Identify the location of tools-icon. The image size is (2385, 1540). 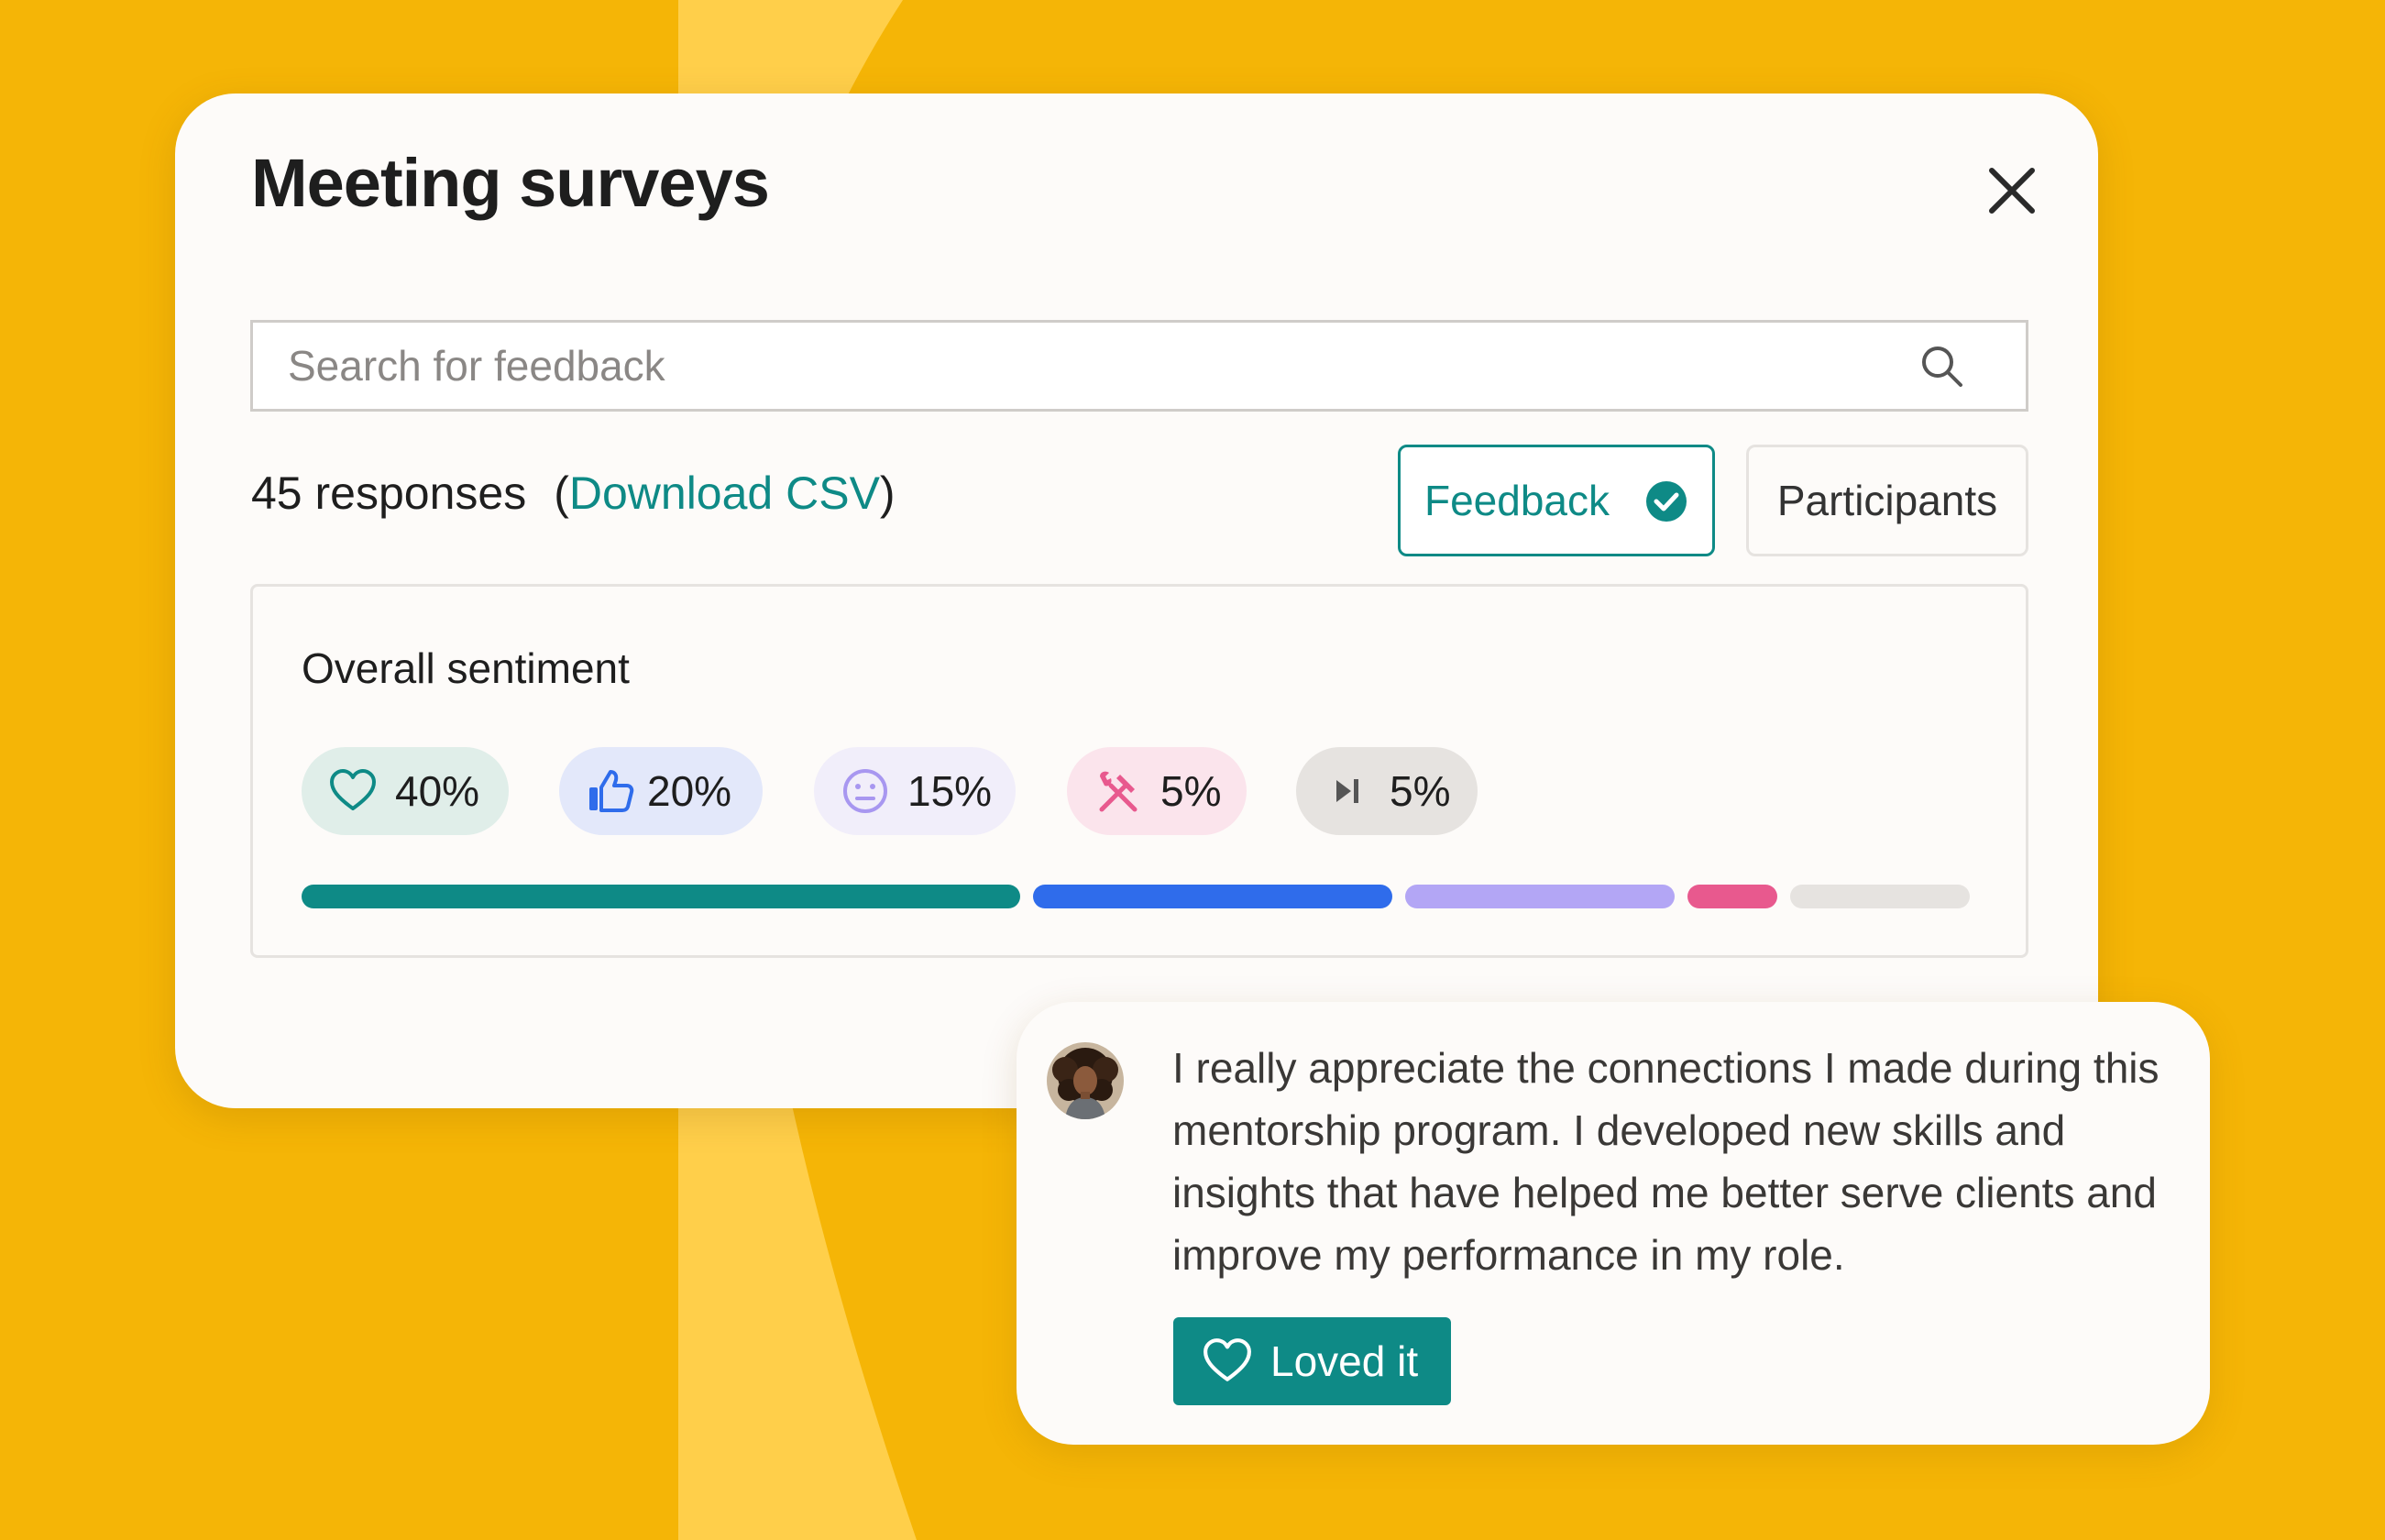
(1118, 791).